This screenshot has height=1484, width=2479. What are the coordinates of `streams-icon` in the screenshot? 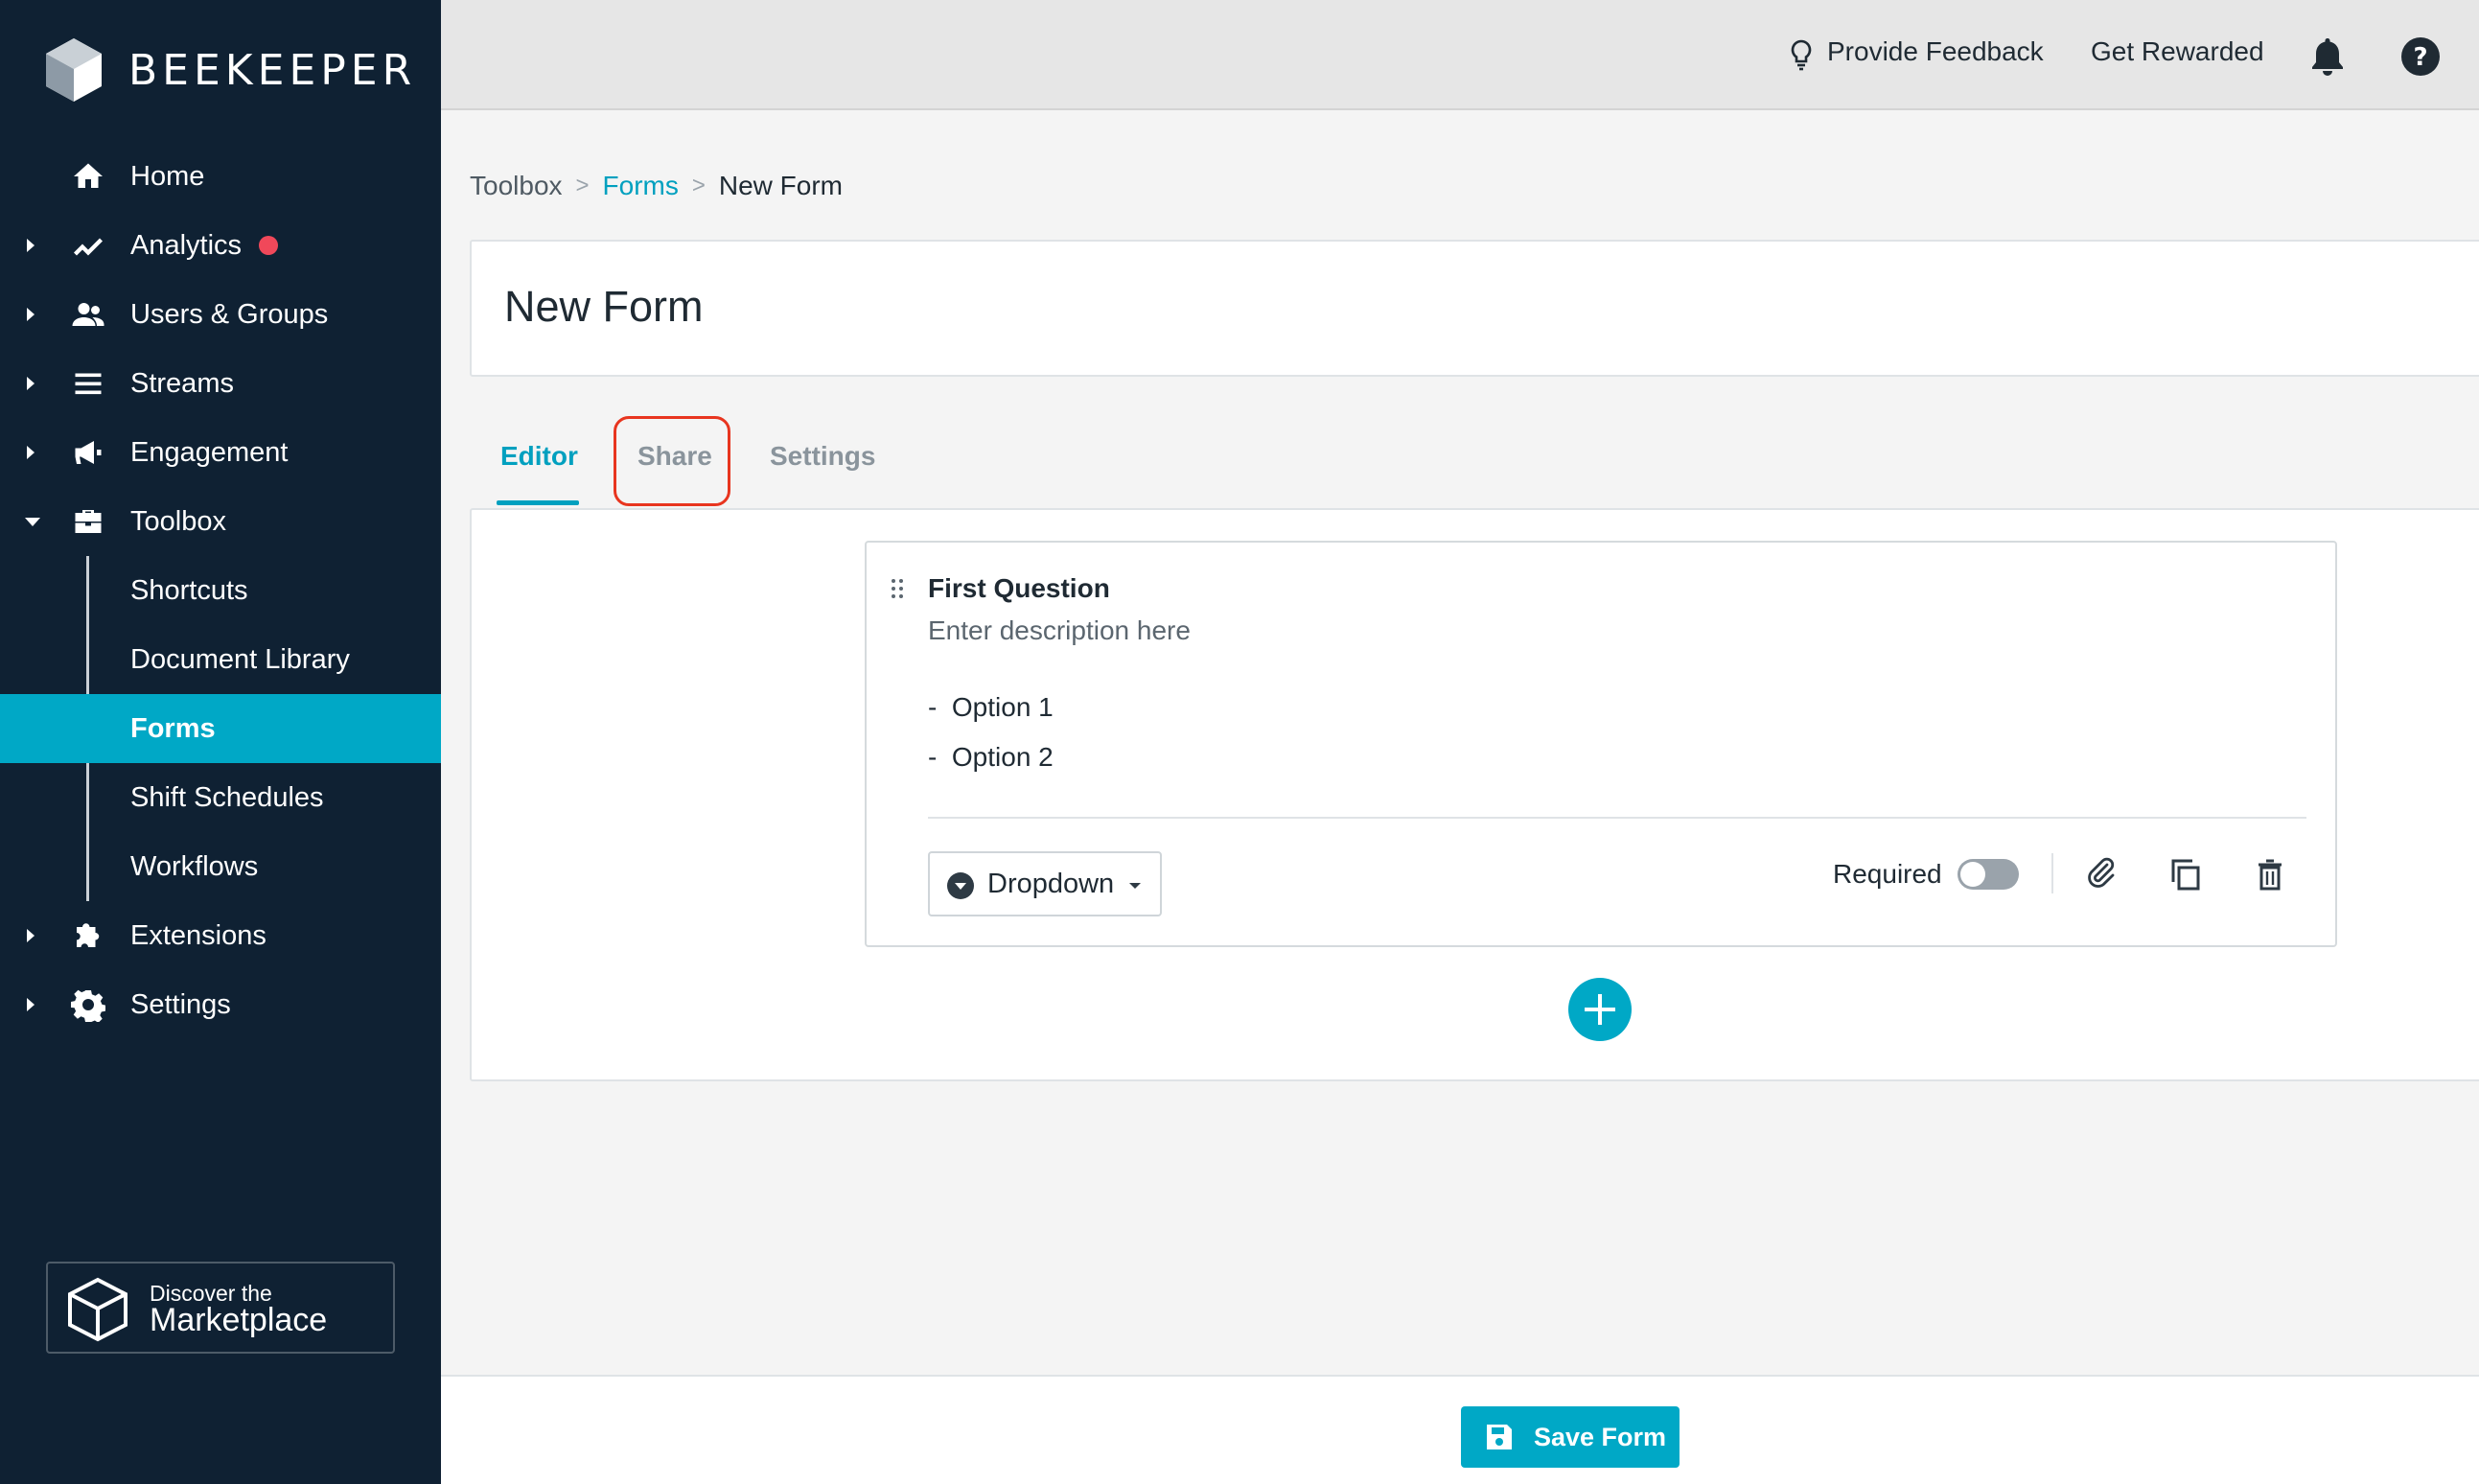 It's located at (88, 384).